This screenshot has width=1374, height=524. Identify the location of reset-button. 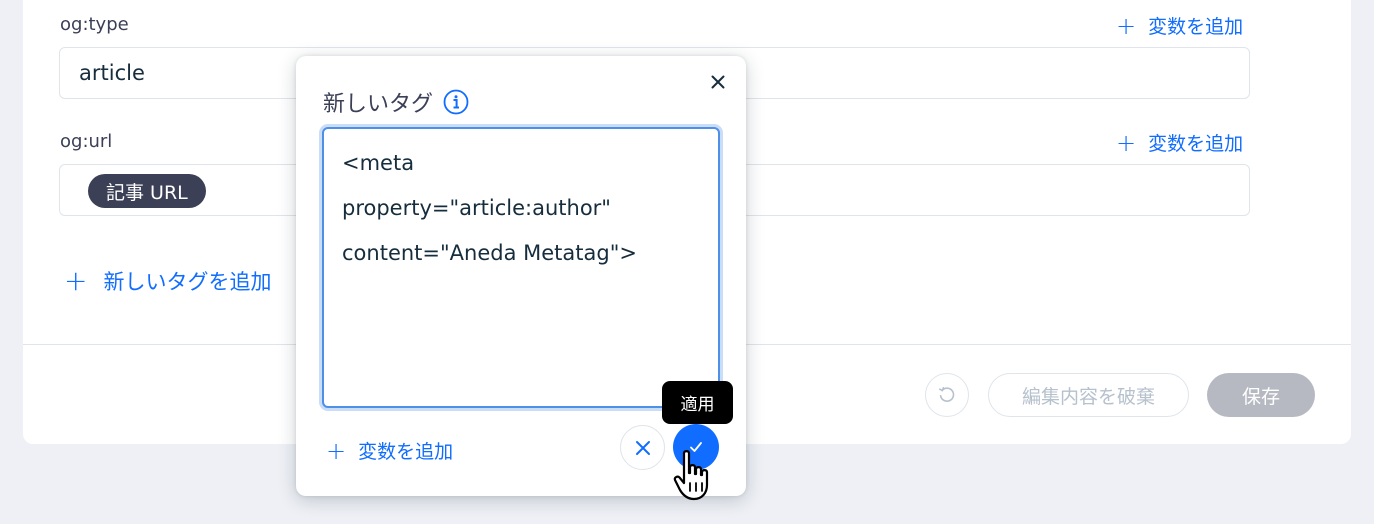
(947, 395).